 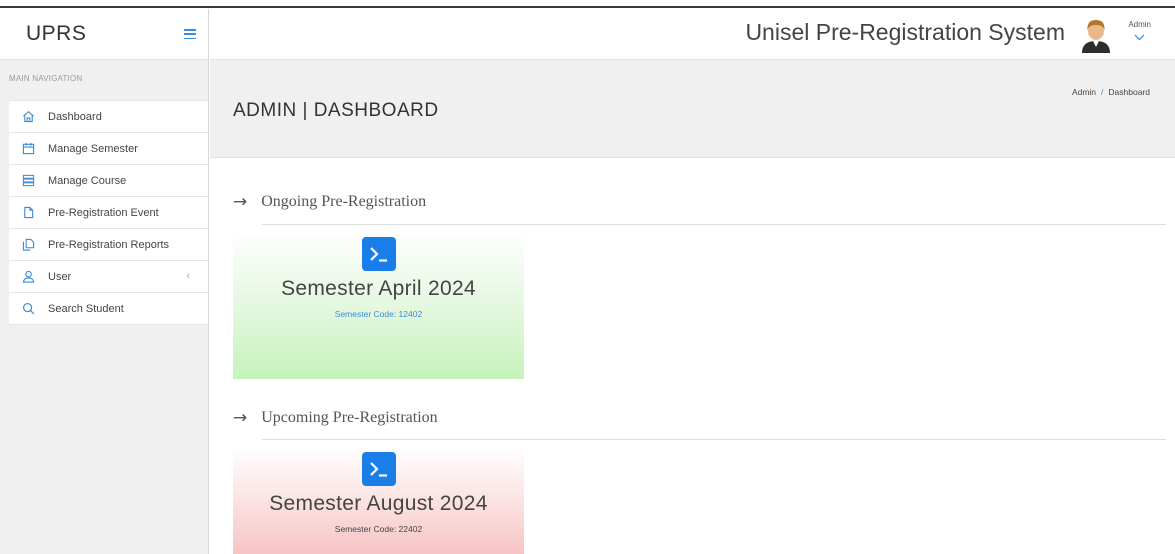 I want to click on menu-toggle-icon, so click(x=190, y=34).